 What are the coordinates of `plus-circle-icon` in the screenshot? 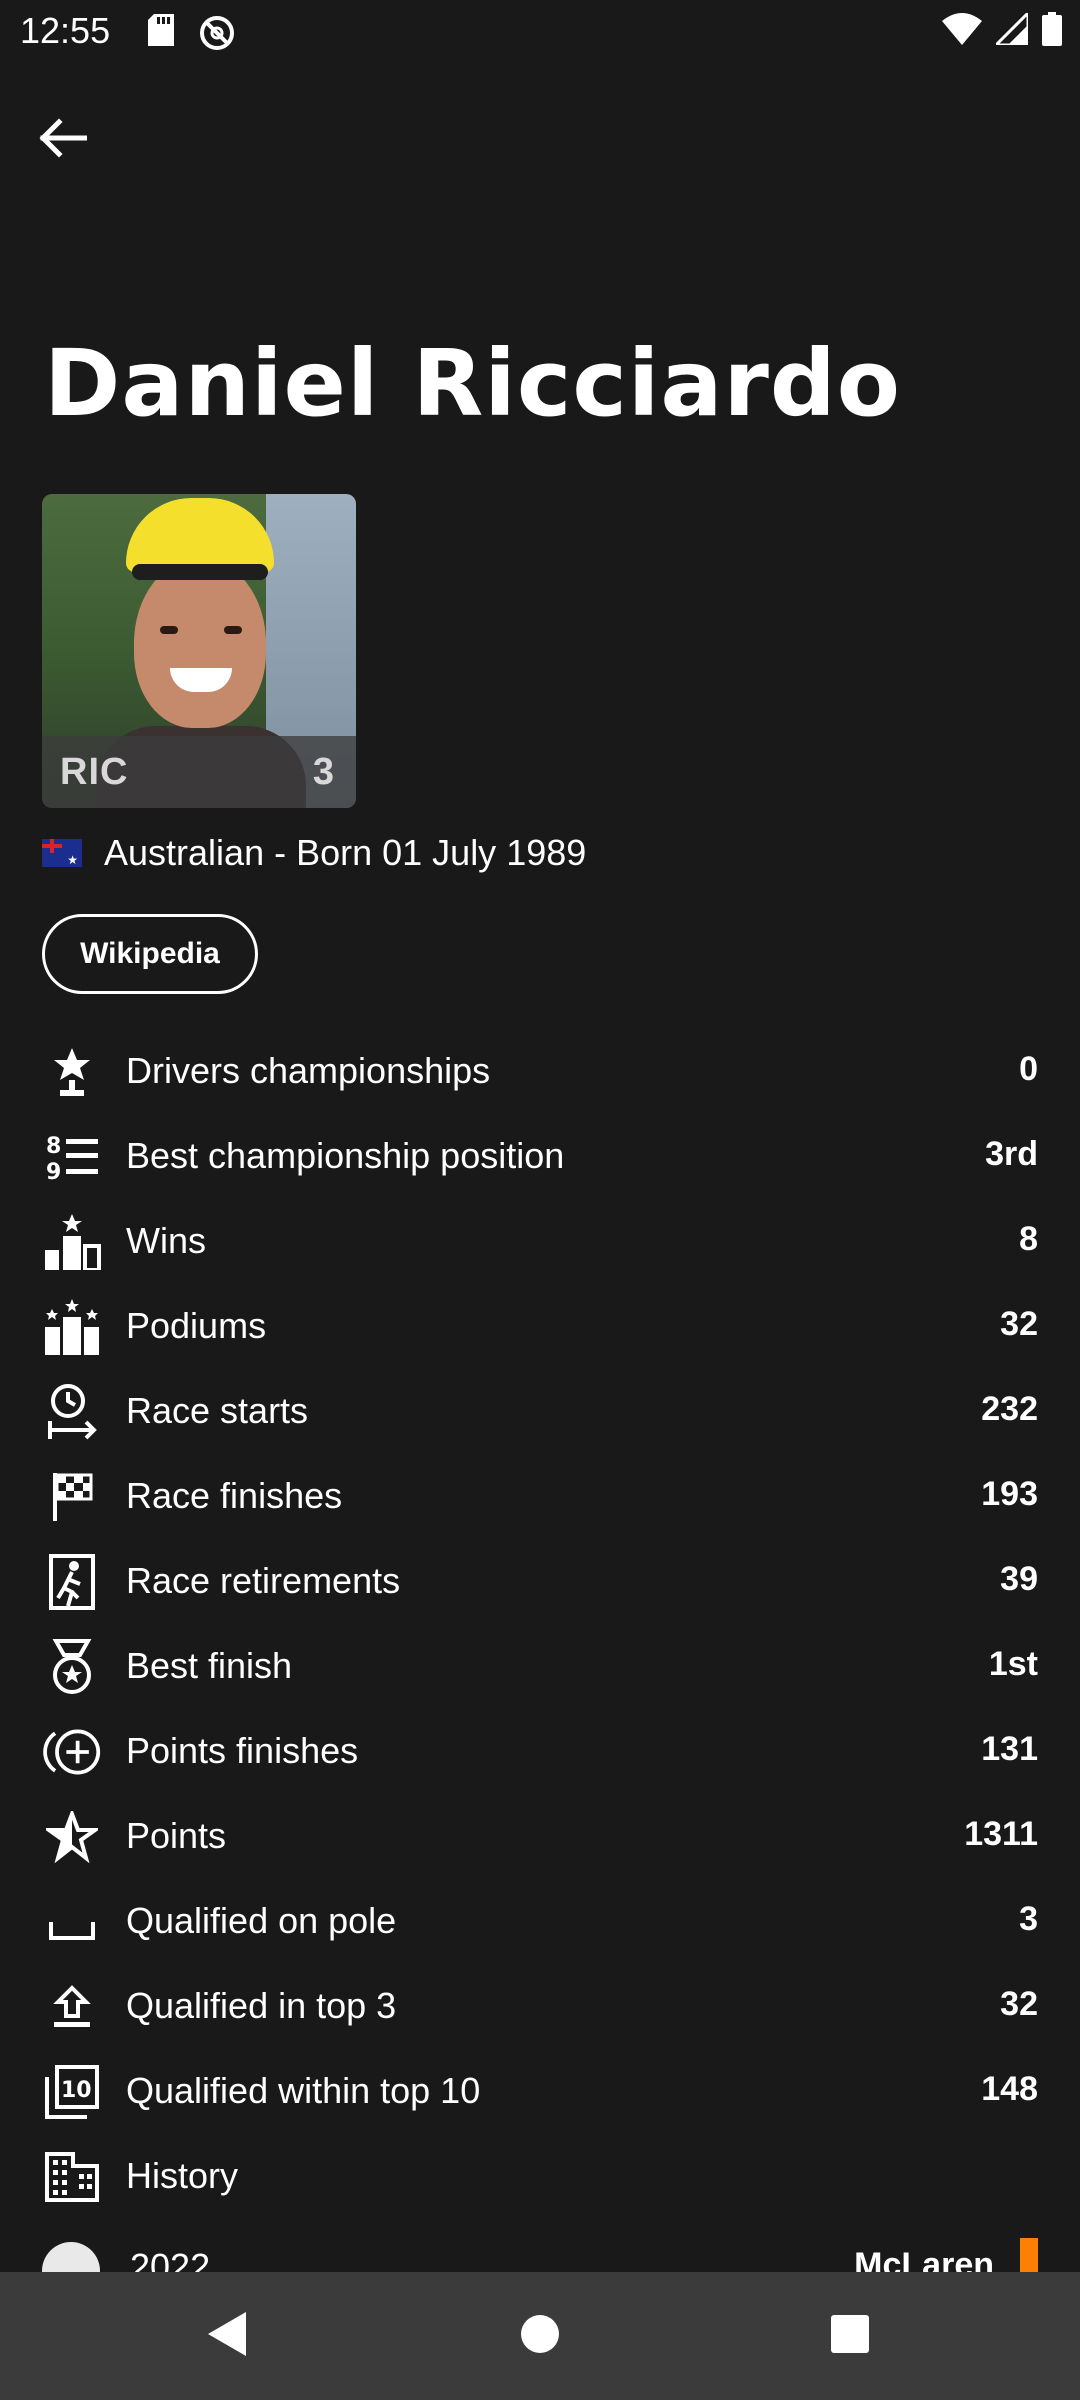 It's located at (72, 1752).